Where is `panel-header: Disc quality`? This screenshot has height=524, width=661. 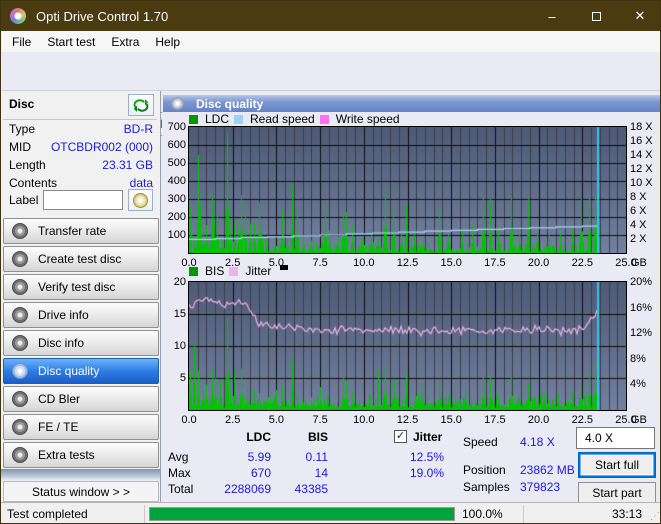 panel-header: Disc quality is located at coordinates (411, 103).